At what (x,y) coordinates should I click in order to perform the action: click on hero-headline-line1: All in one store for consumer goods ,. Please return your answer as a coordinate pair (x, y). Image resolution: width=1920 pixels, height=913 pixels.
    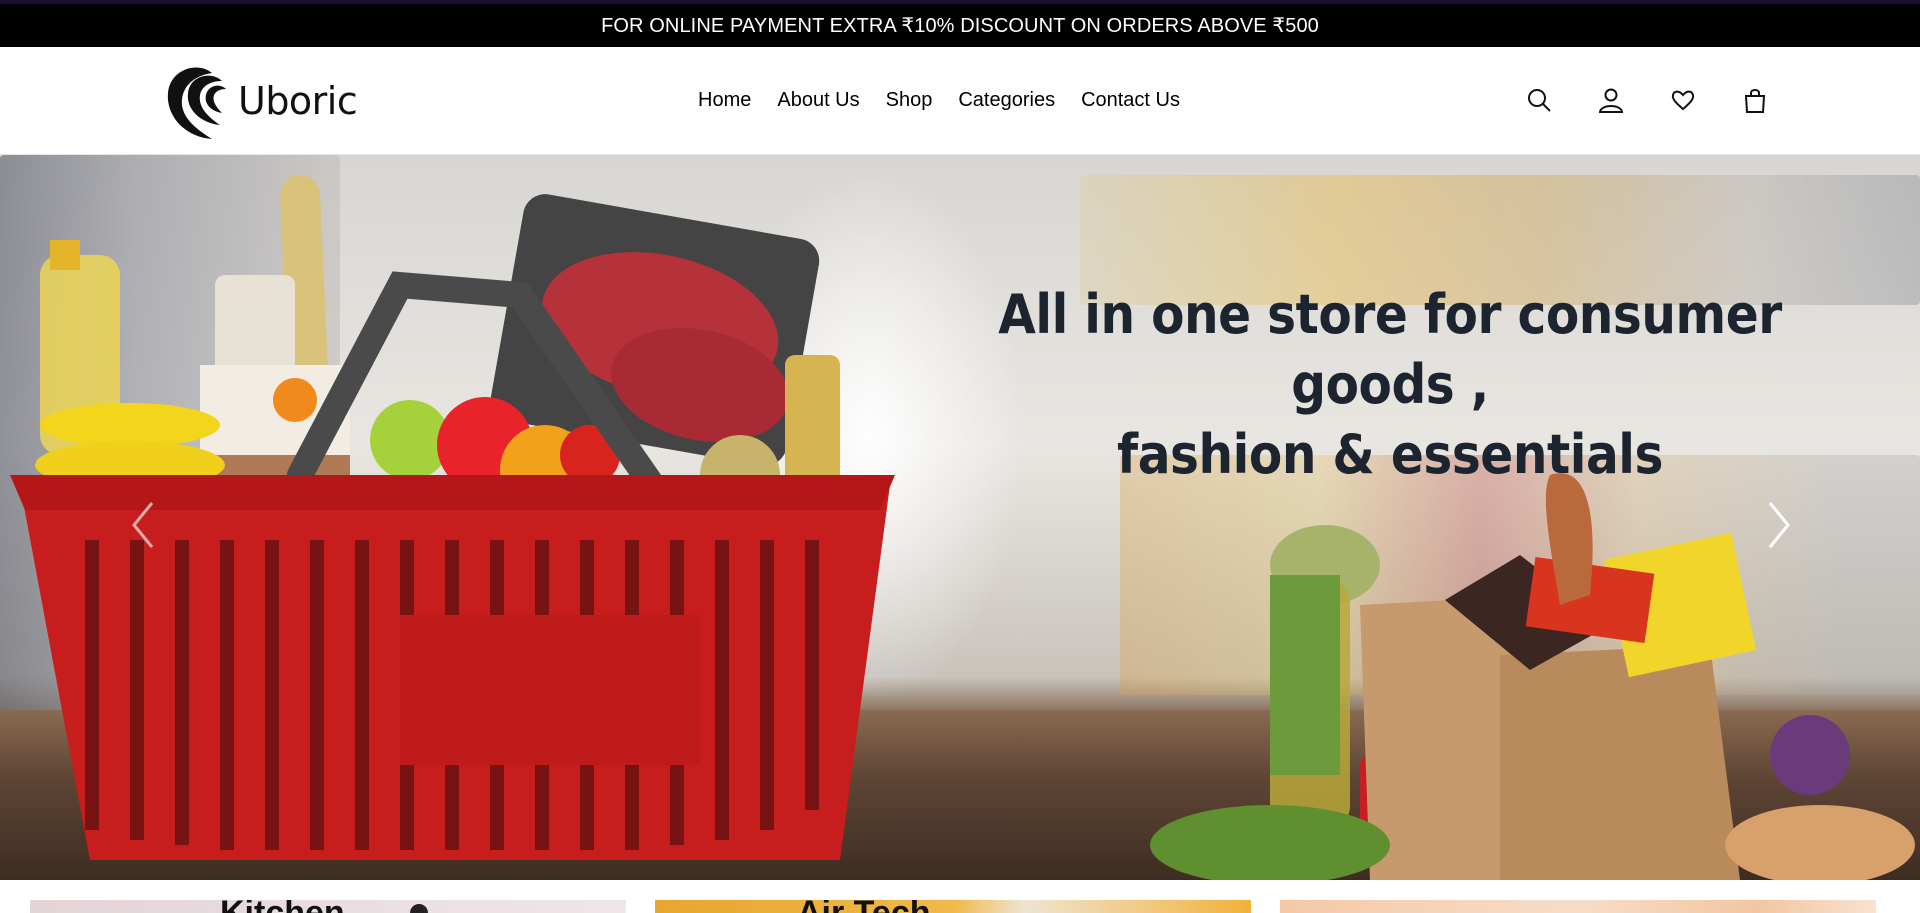
    Looking at the image, I should click on (1390, 349).